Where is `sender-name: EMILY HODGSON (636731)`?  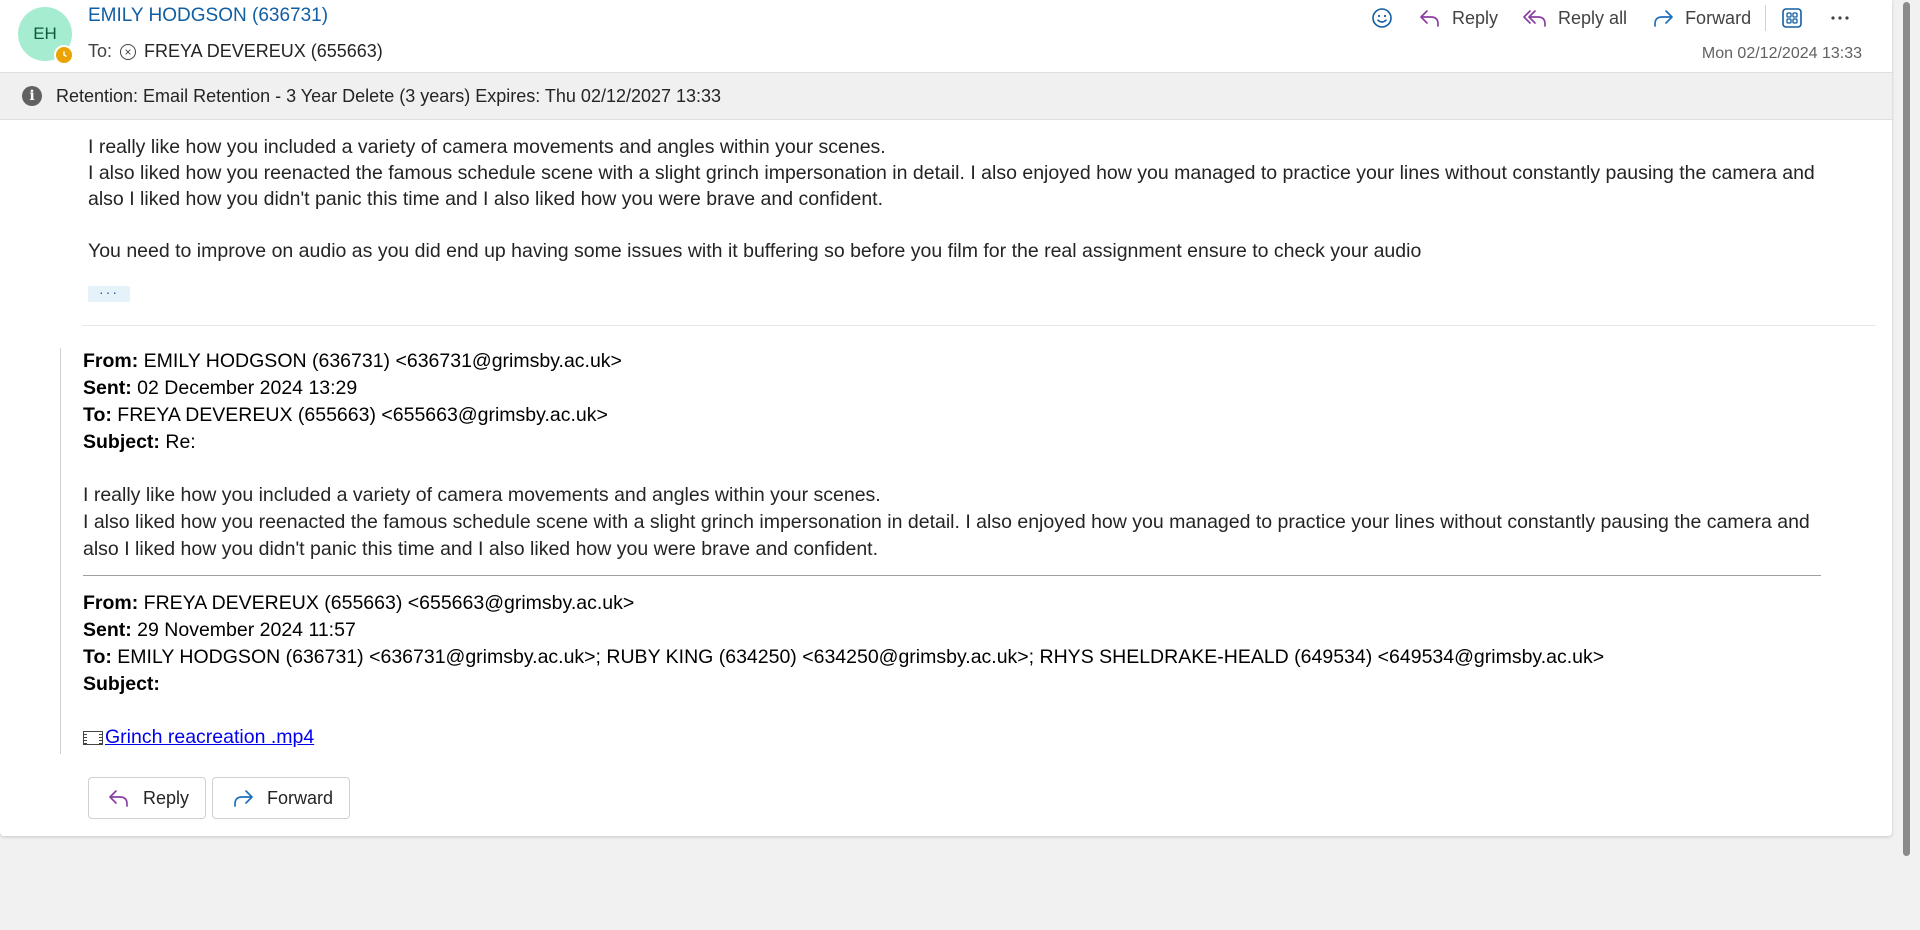
sender-name: EMILY HODGSON (636731) is located at coordinates (208, 16).